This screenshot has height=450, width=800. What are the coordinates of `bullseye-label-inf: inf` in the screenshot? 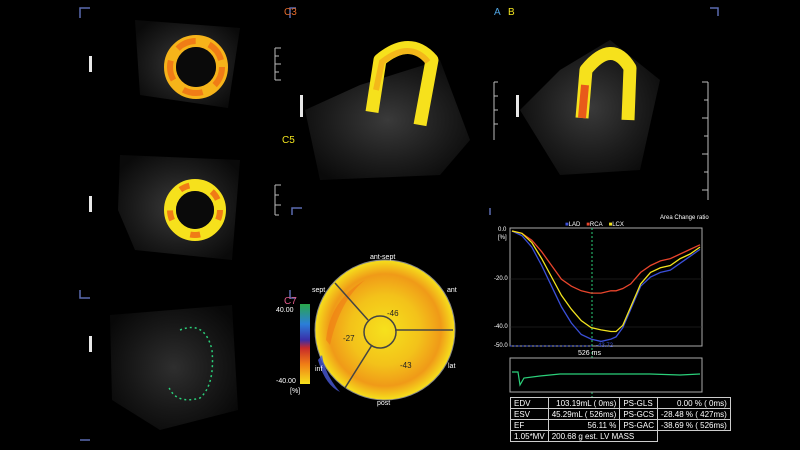 It's located at (319, 369).